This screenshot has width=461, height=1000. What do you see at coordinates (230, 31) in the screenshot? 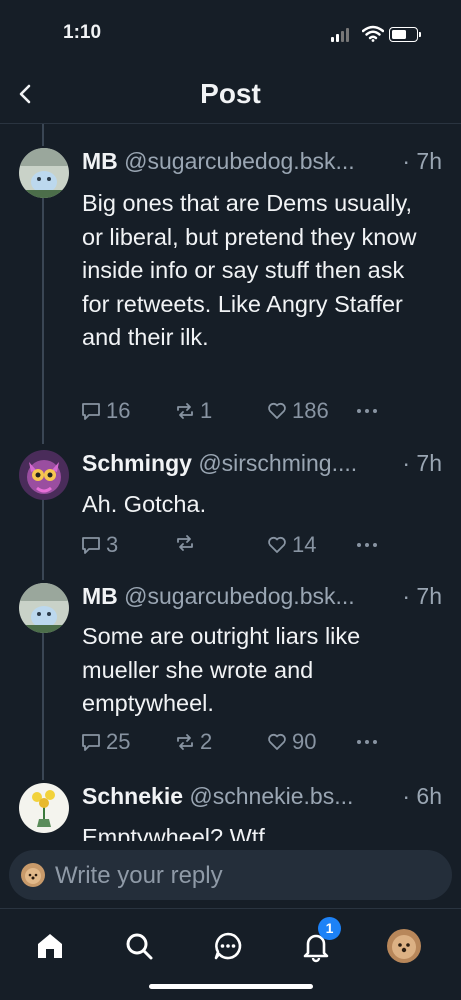
I see `status-bar: 1:10` at bounding box center [230, 31].